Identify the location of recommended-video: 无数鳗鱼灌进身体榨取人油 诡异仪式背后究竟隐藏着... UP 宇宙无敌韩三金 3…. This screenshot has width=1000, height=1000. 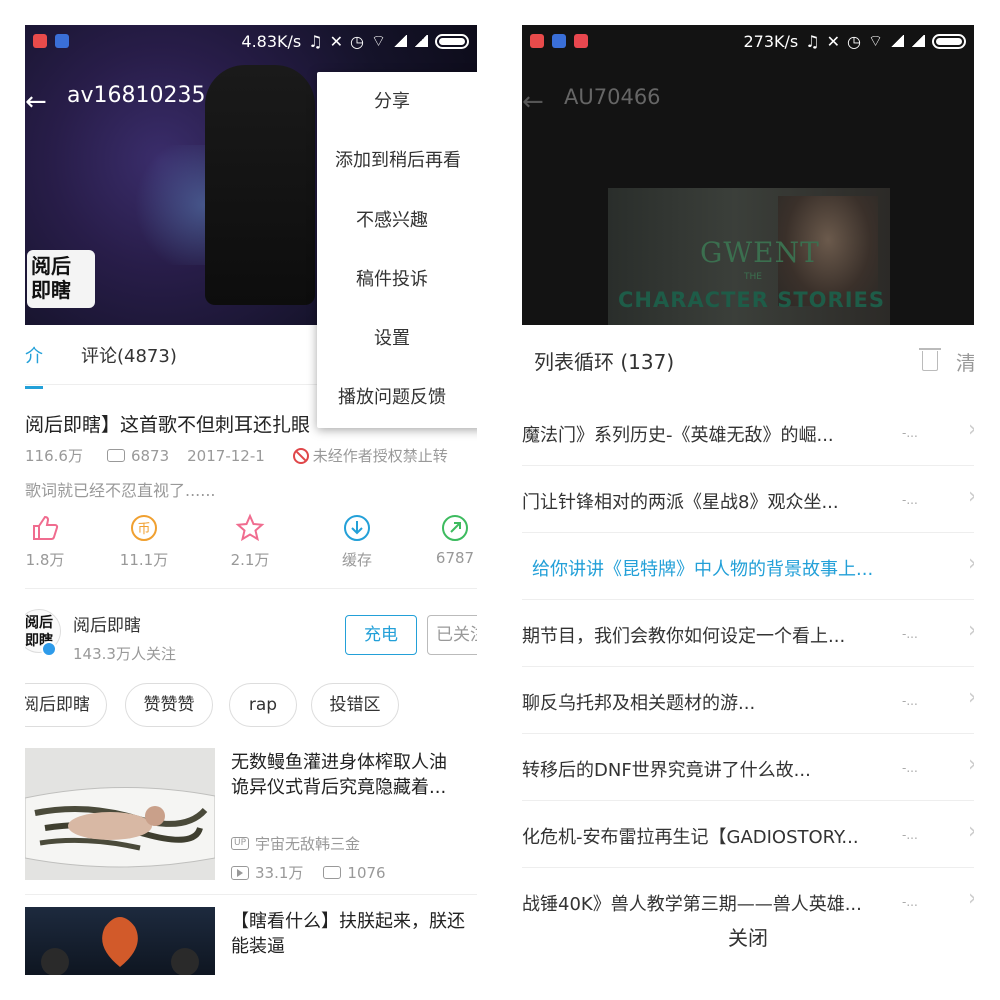
(251, 818).